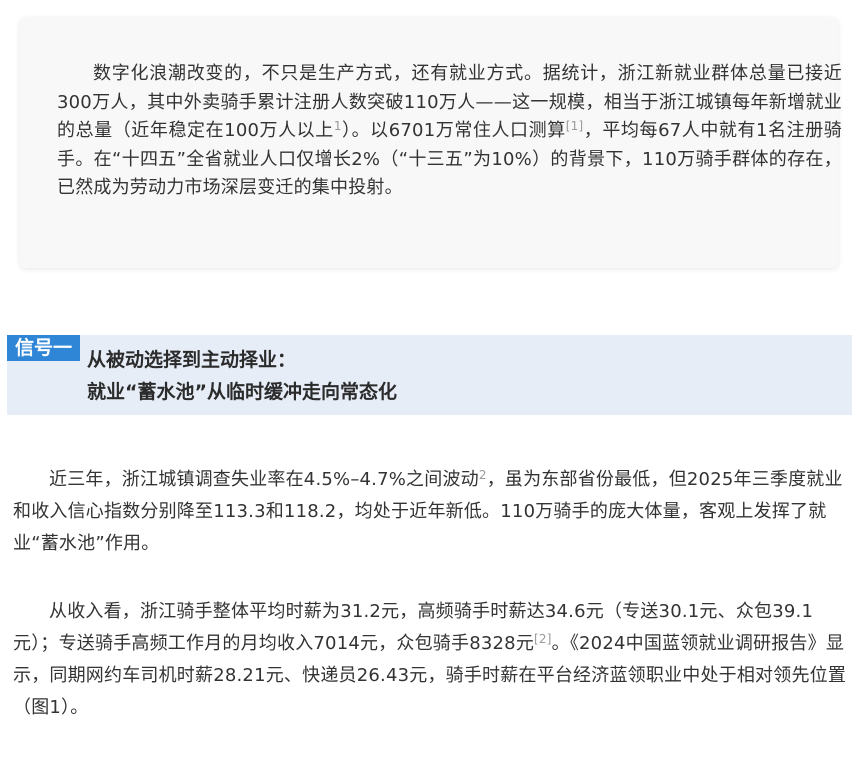 The height and width of the screenshot is (765, 860). I want to click on section-title-line-1: 从被动选择到主动择业：, so click(192, 360).